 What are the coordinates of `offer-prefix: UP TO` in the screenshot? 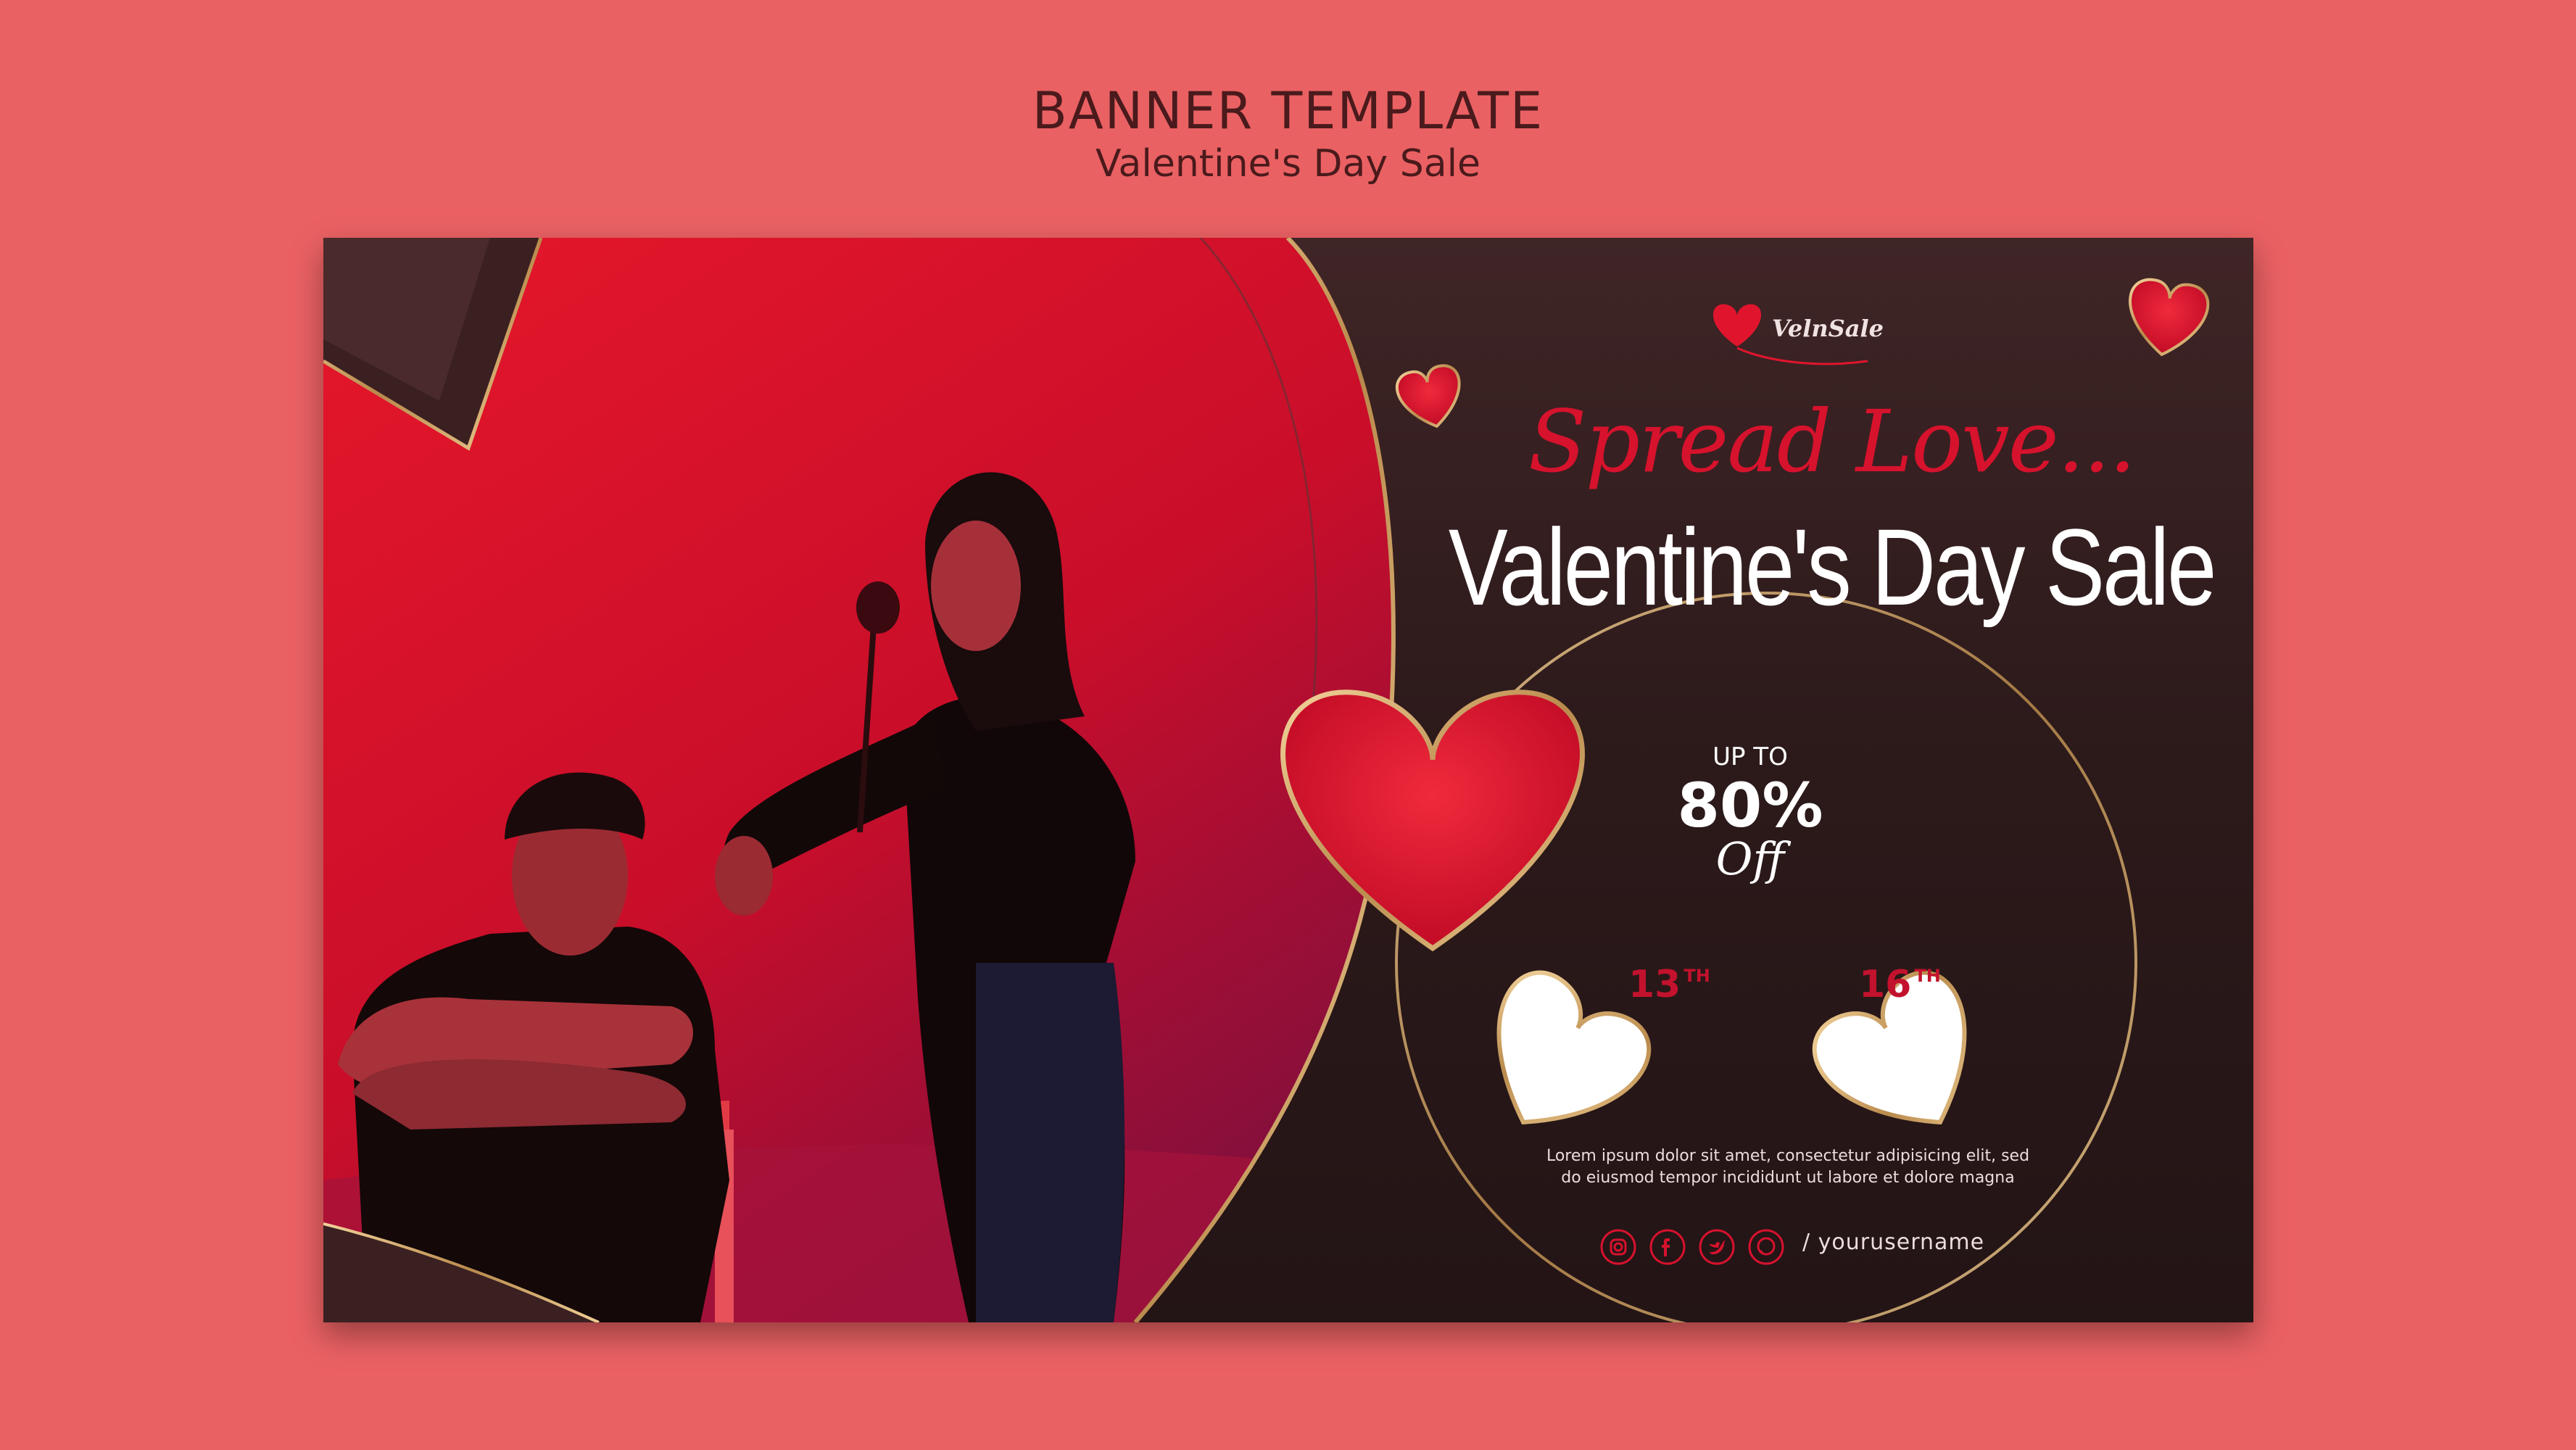 It's located at (1750, 756).